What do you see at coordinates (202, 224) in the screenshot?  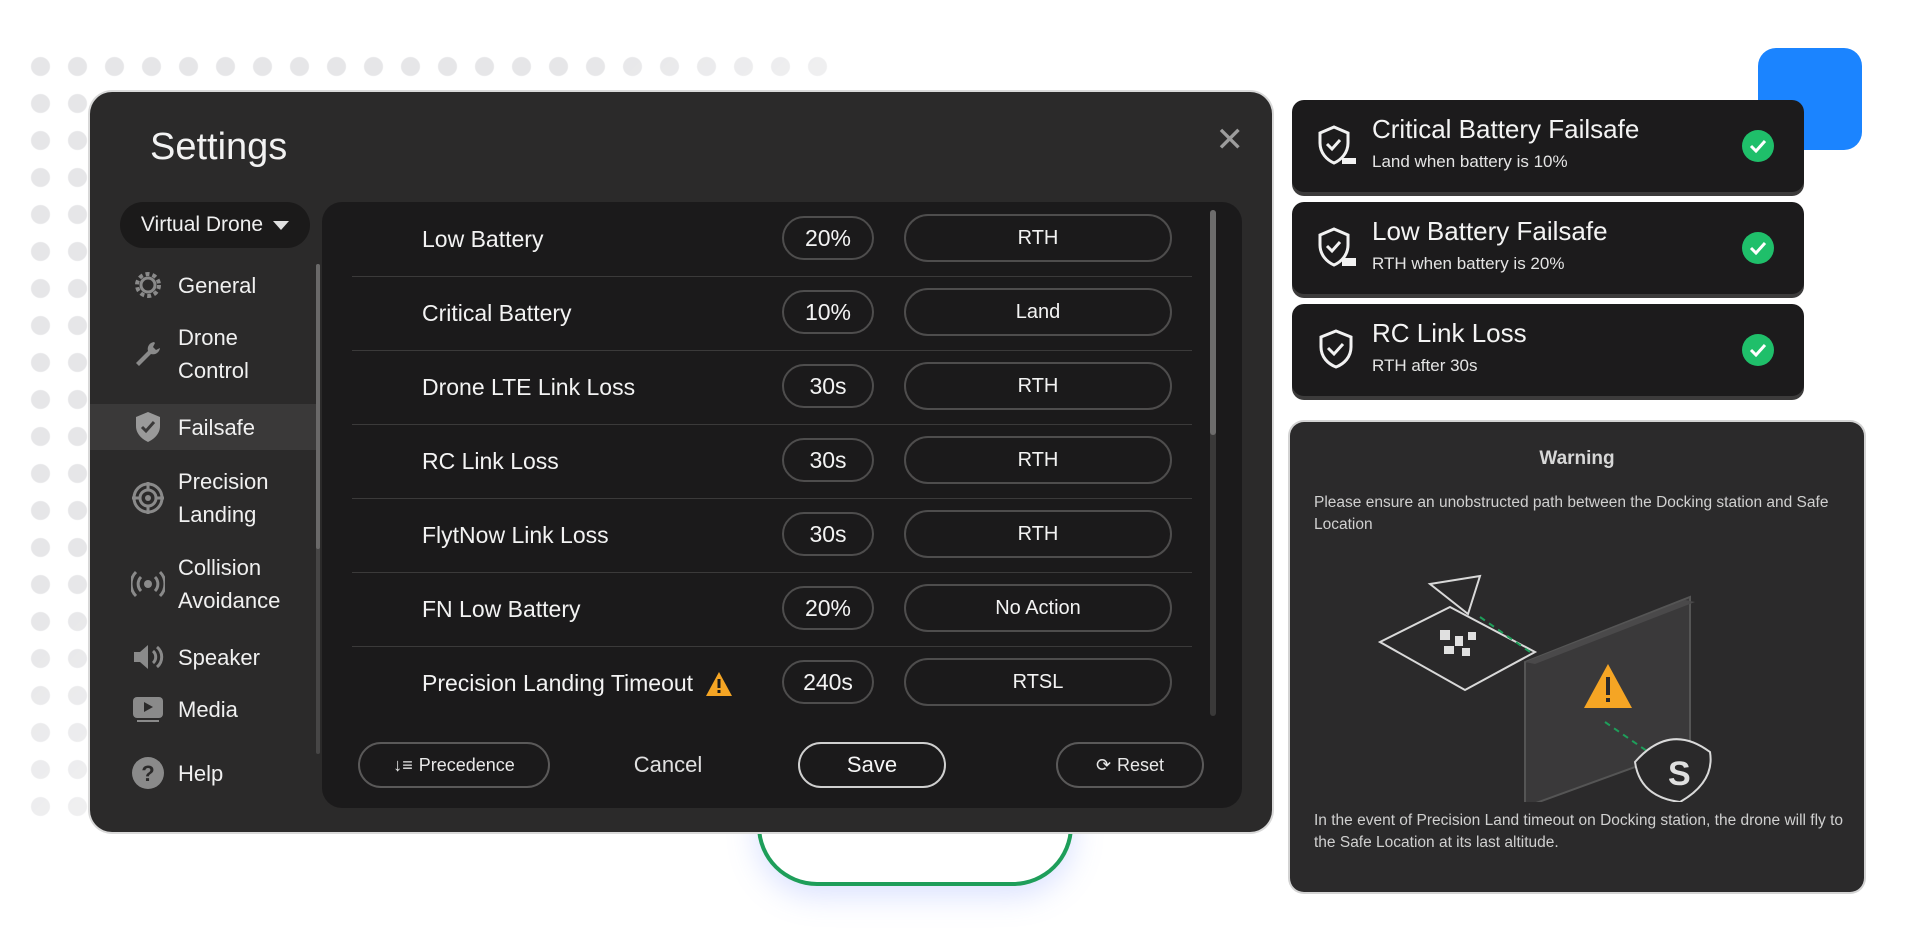 I see `drone-selector-label: Virtual Drone` at bounding box center [202, 224].